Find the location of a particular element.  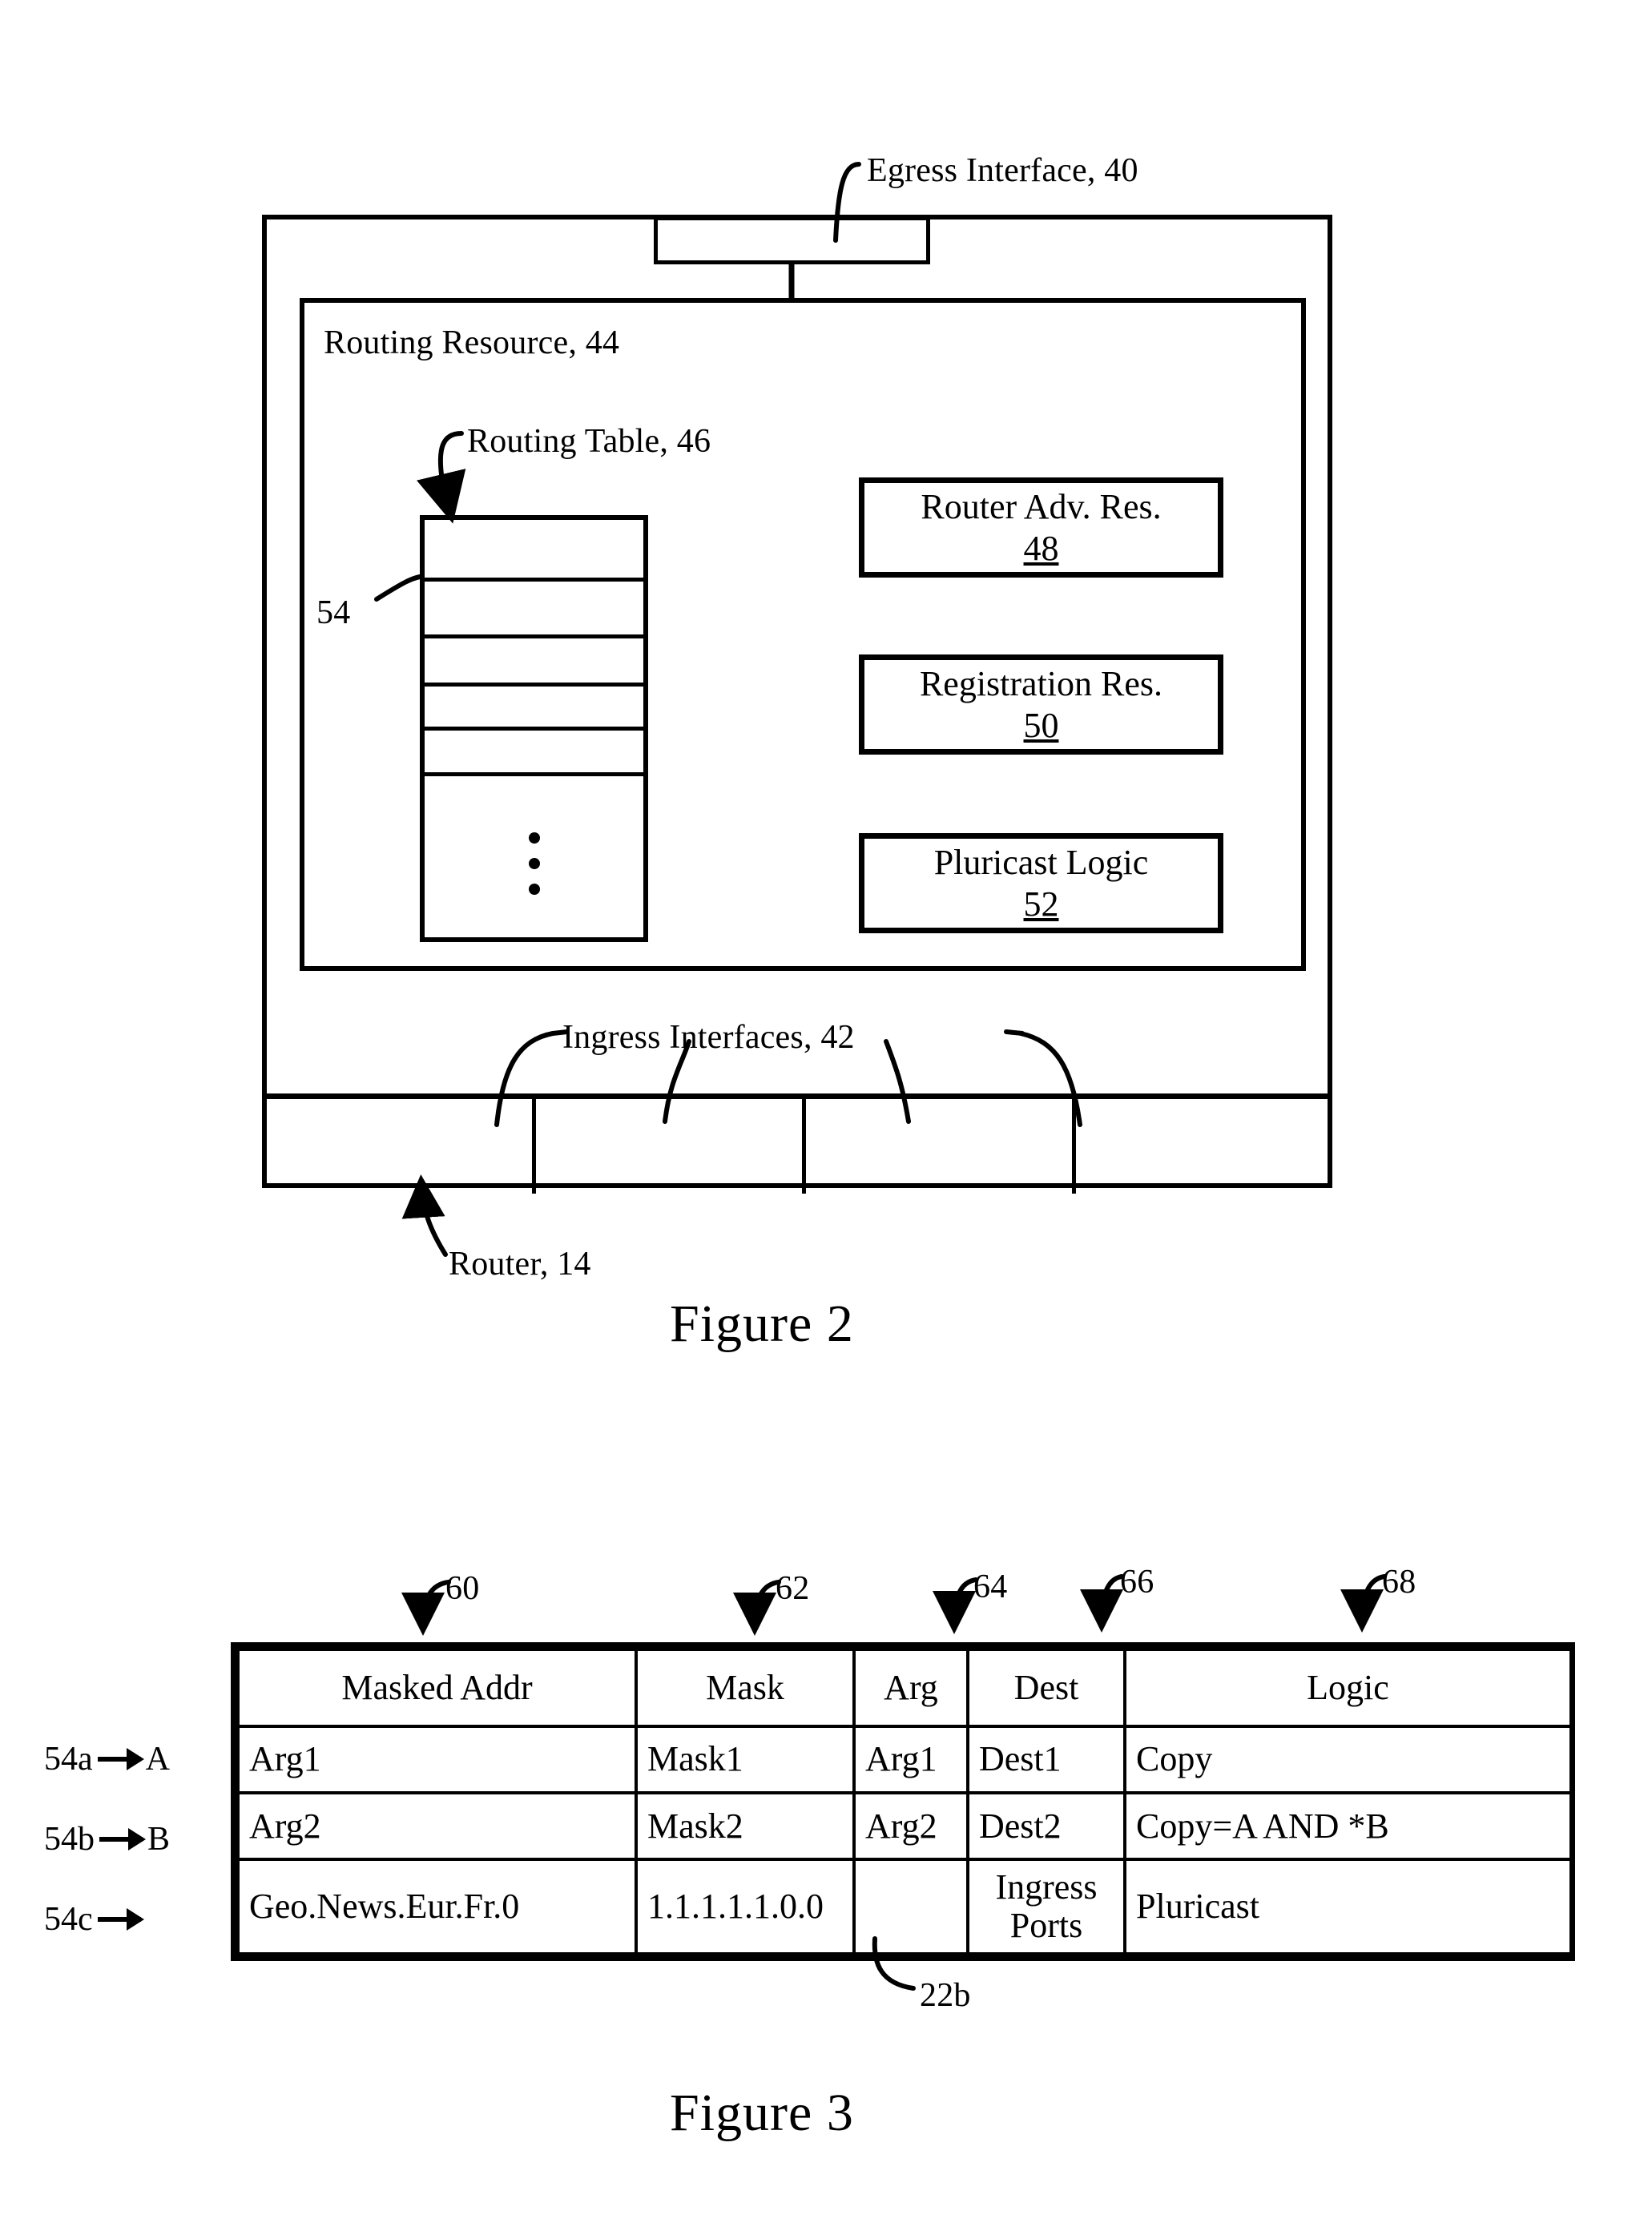

row-callout-54b-ref: 54b is located at coordinates (70, 1839).